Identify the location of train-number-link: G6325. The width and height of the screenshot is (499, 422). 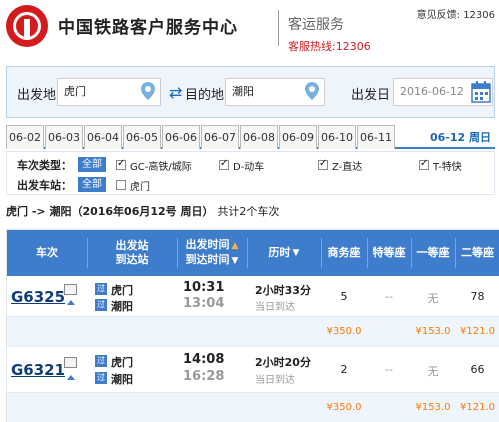
(38, 297).